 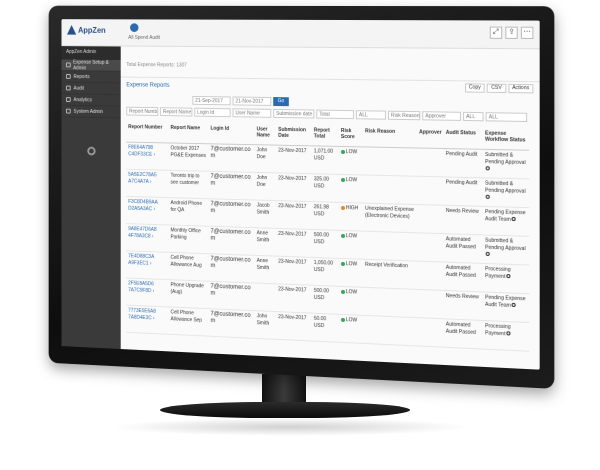 What do you see at coordinates (91, 53) in the screenshot?
I see `sidebar-user: AppZen Admin` at bounding box center [91, 53].